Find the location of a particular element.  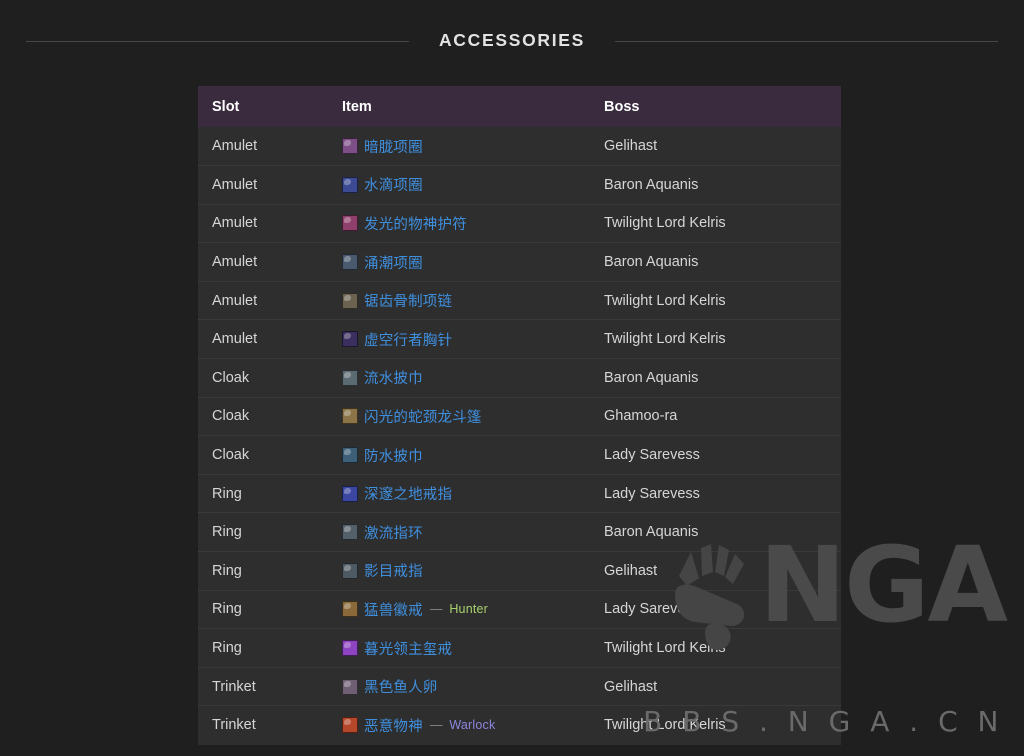

page-title: ACCESSORIES is located at coordinates (512, 40).